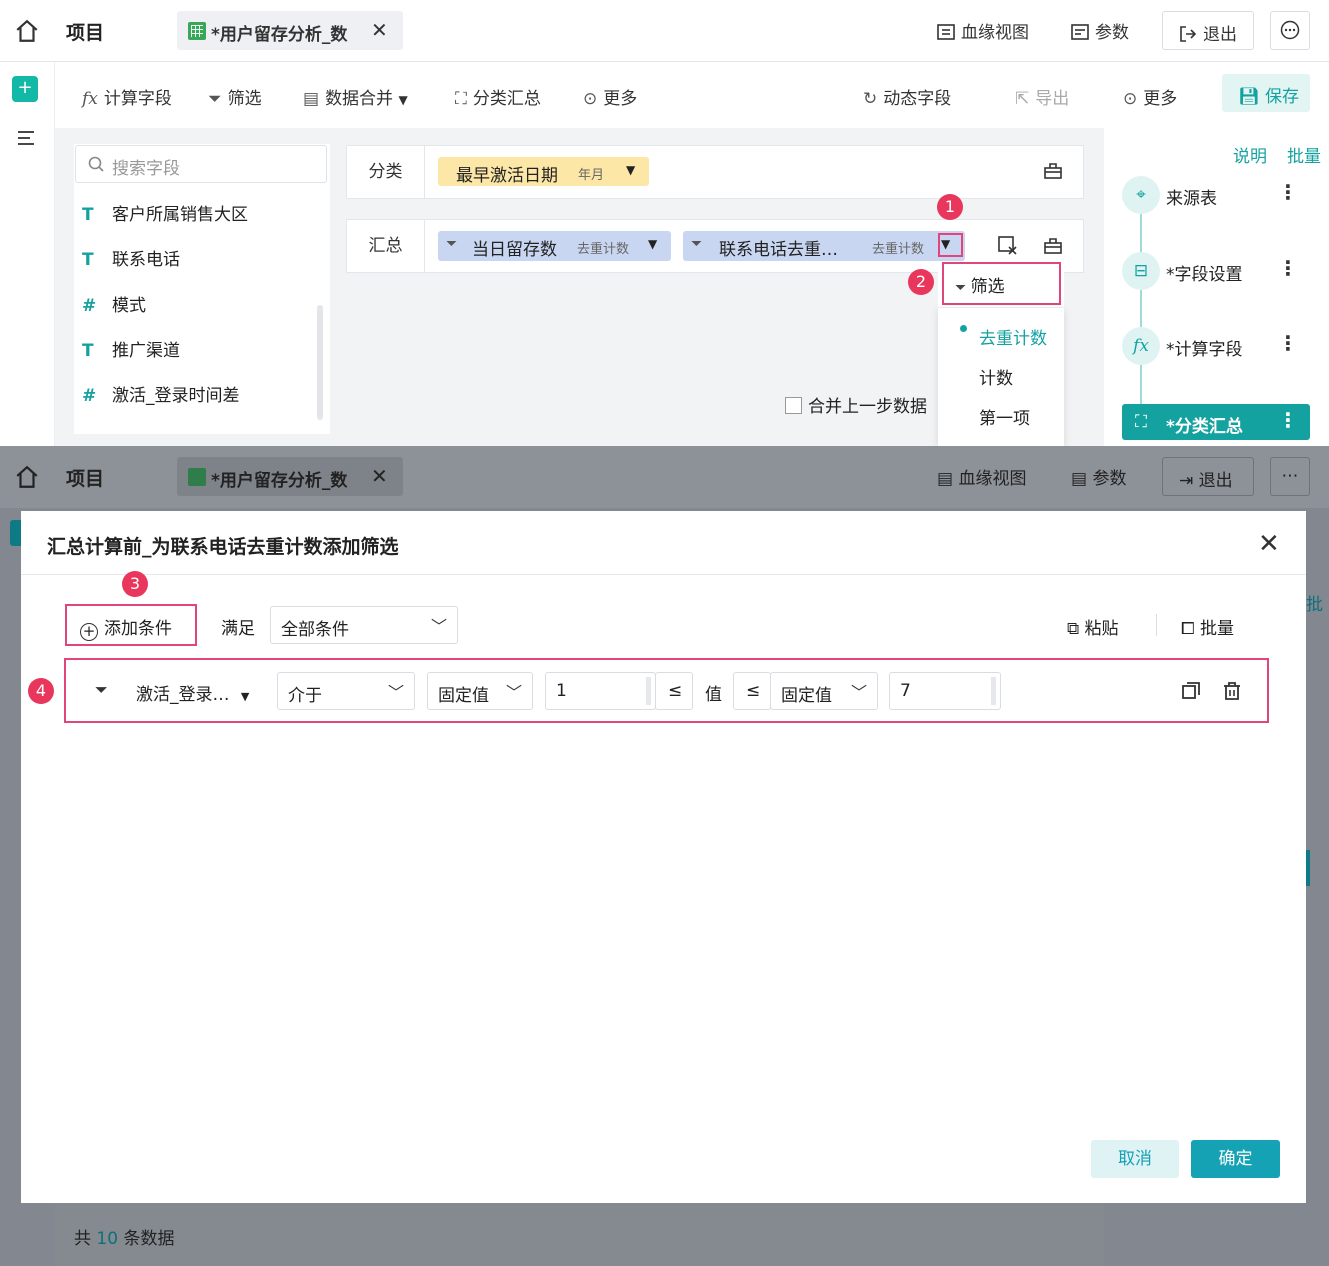 The width and height of the screenshot is (1329, 1266). I want to click on batch-button: ⧠ 批量, so click(1207, 626).